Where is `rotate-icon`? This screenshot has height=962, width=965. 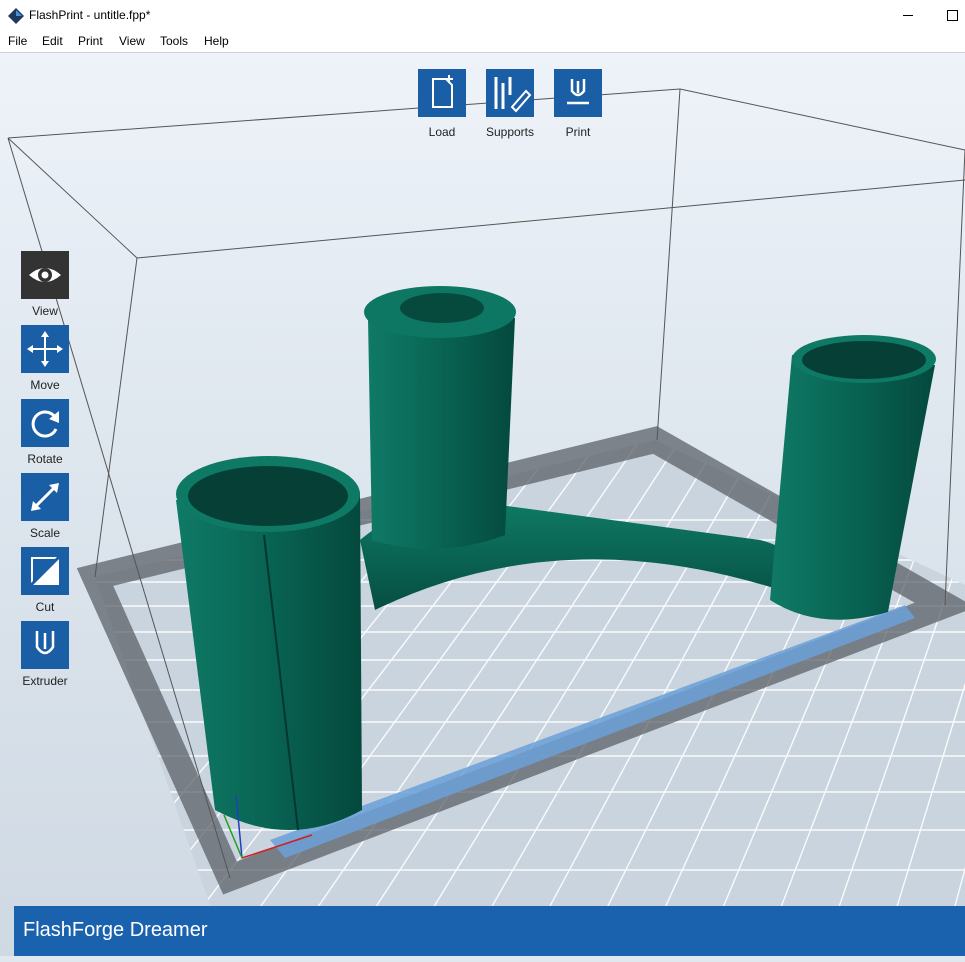
rotate-icon is located at coordinates (45, 424).